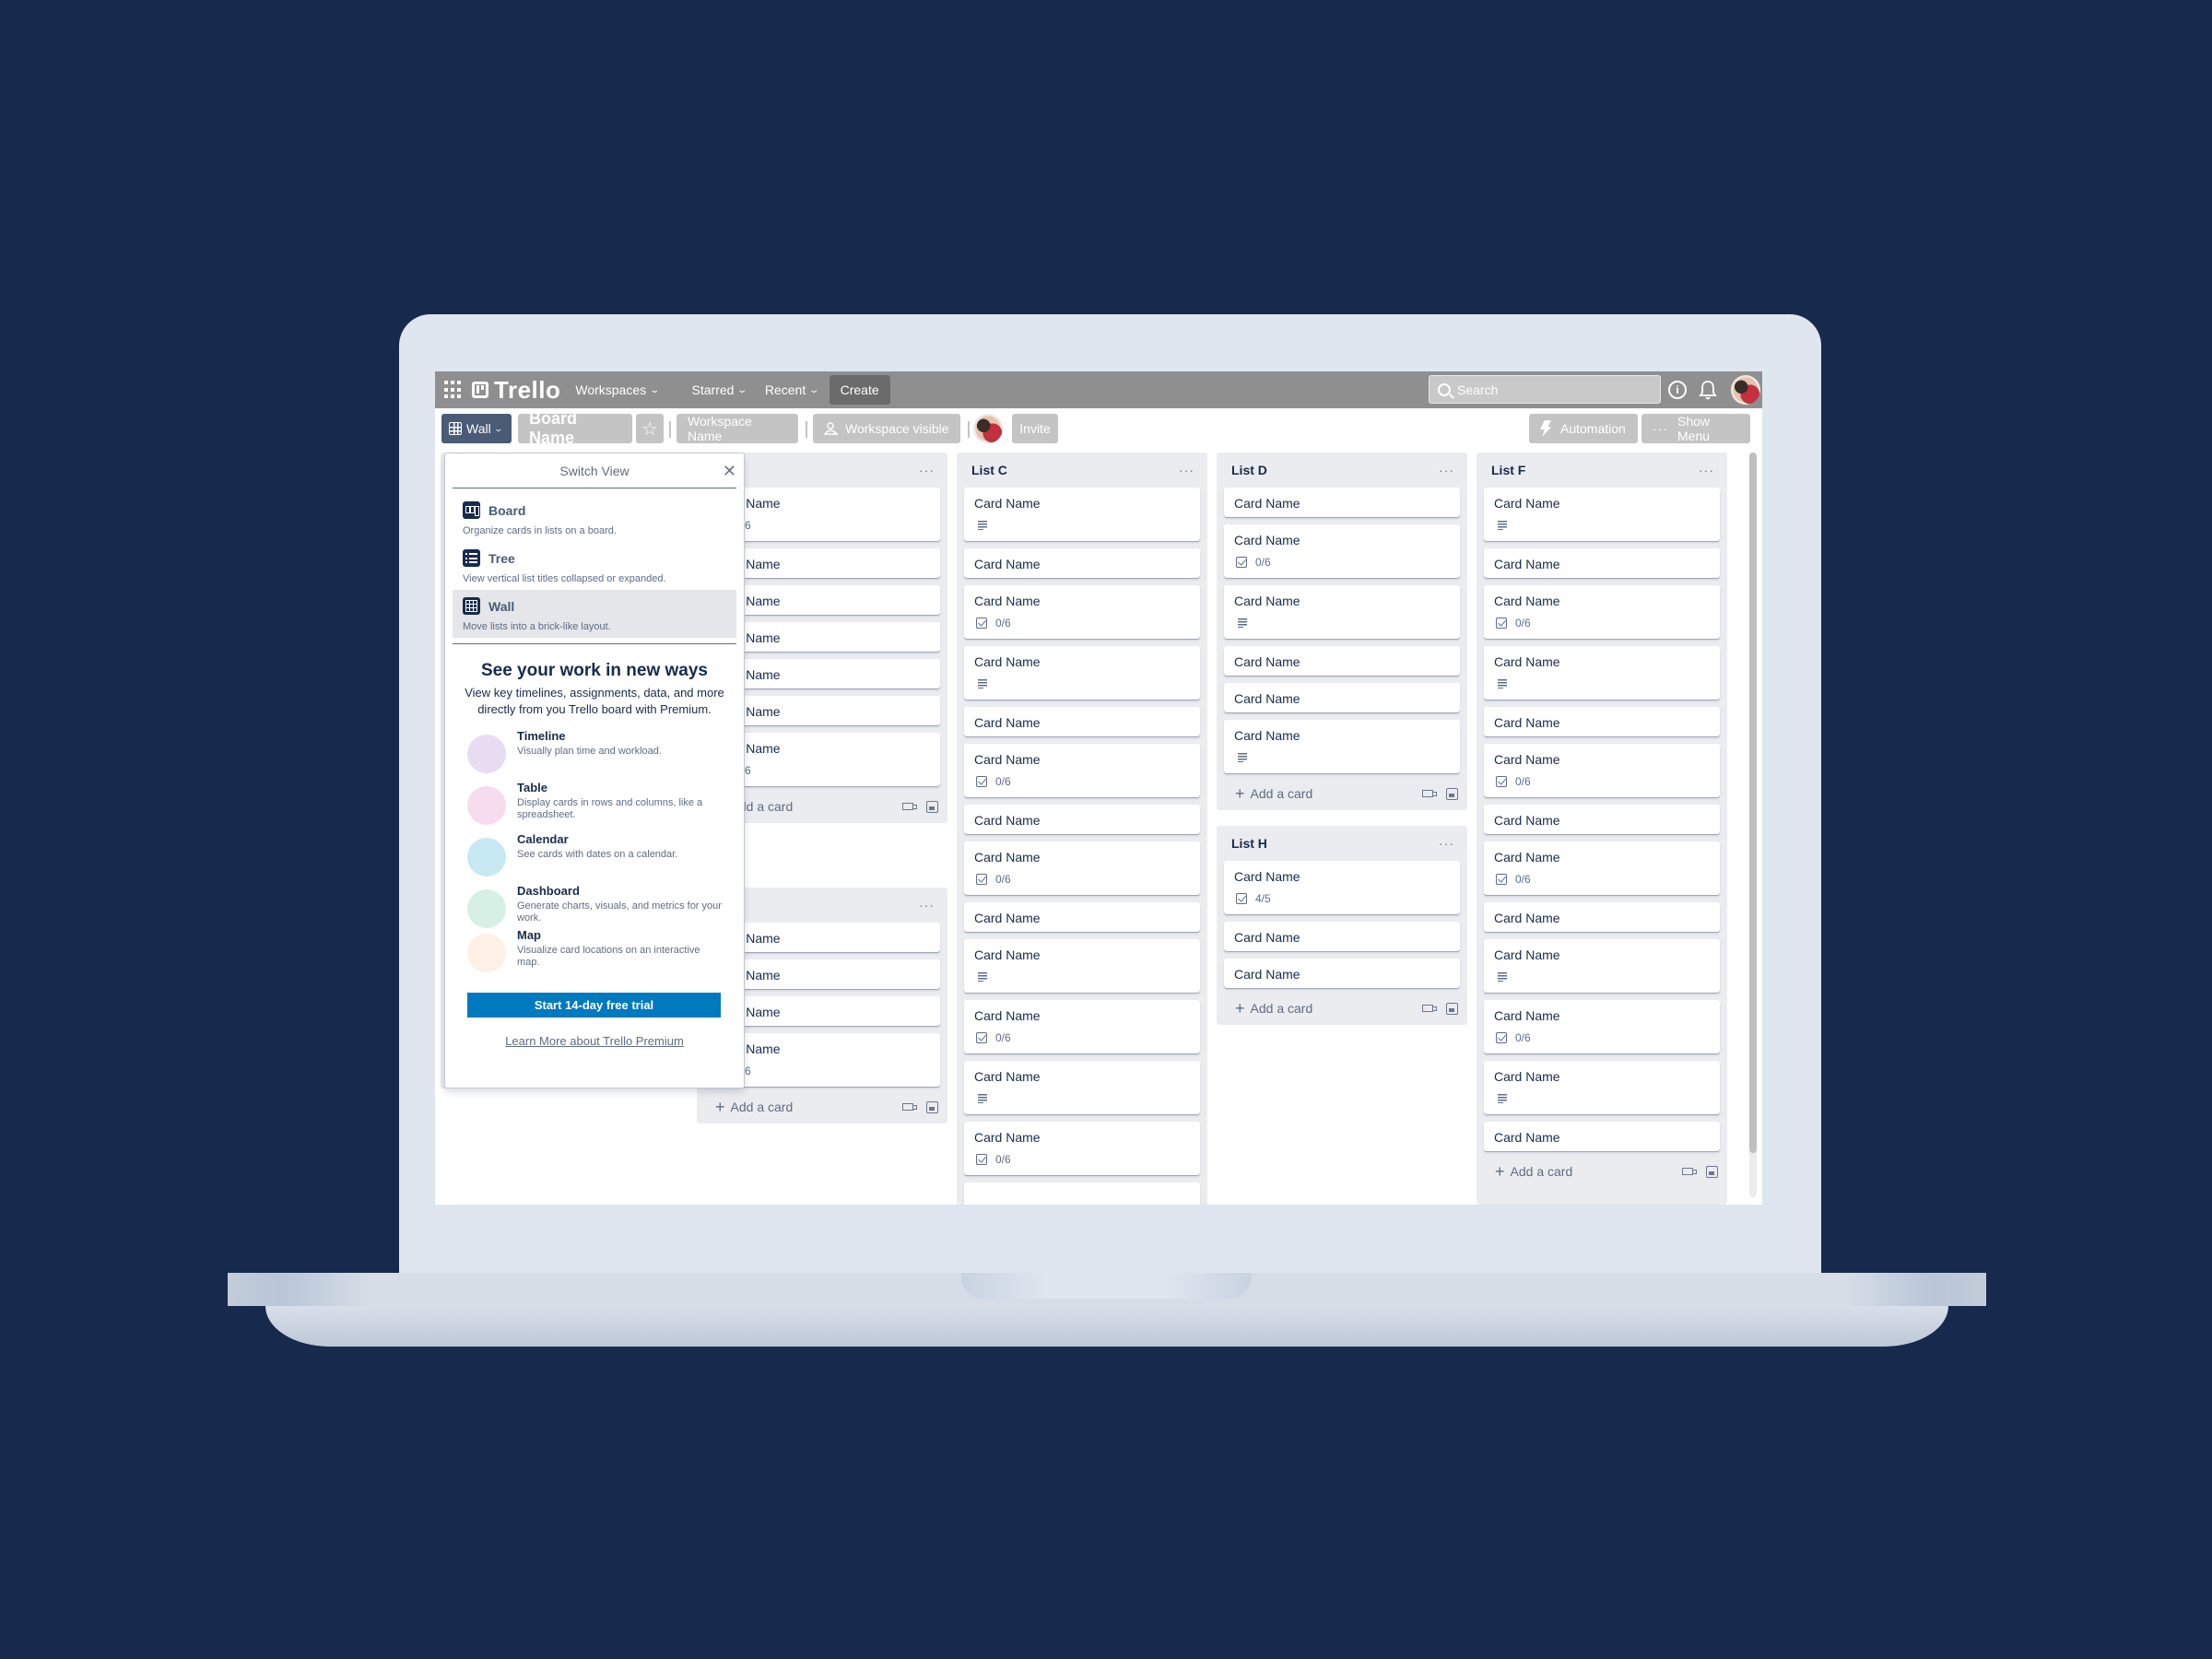 The image size is (2212, 1659). Describe the element at coordinates (859, 390) in the screenshot. I see `create-button: Create` at that location.